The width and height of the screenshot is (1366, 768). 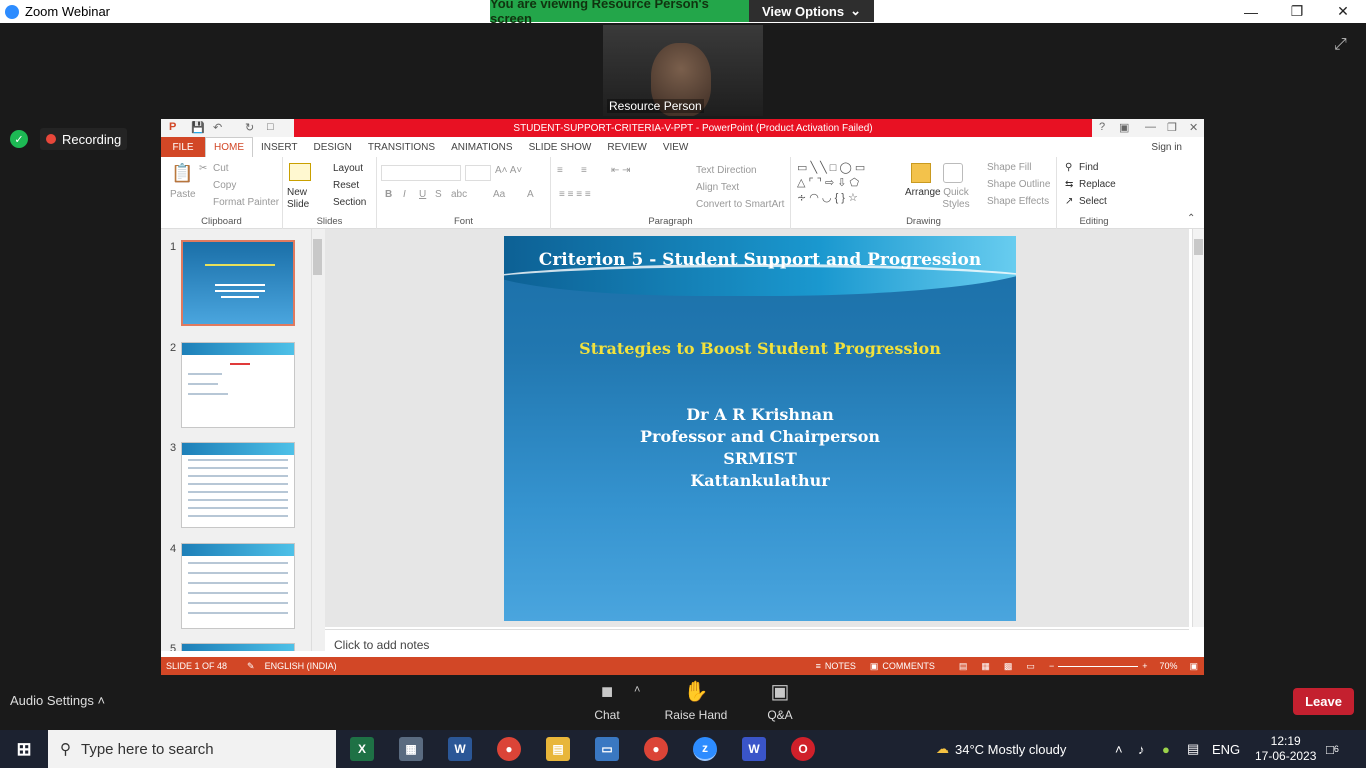 What do you see at coordinates (1323, 701) in the screenshot?
I see `leave-button: Leave` at bounding box center [1323, 701].